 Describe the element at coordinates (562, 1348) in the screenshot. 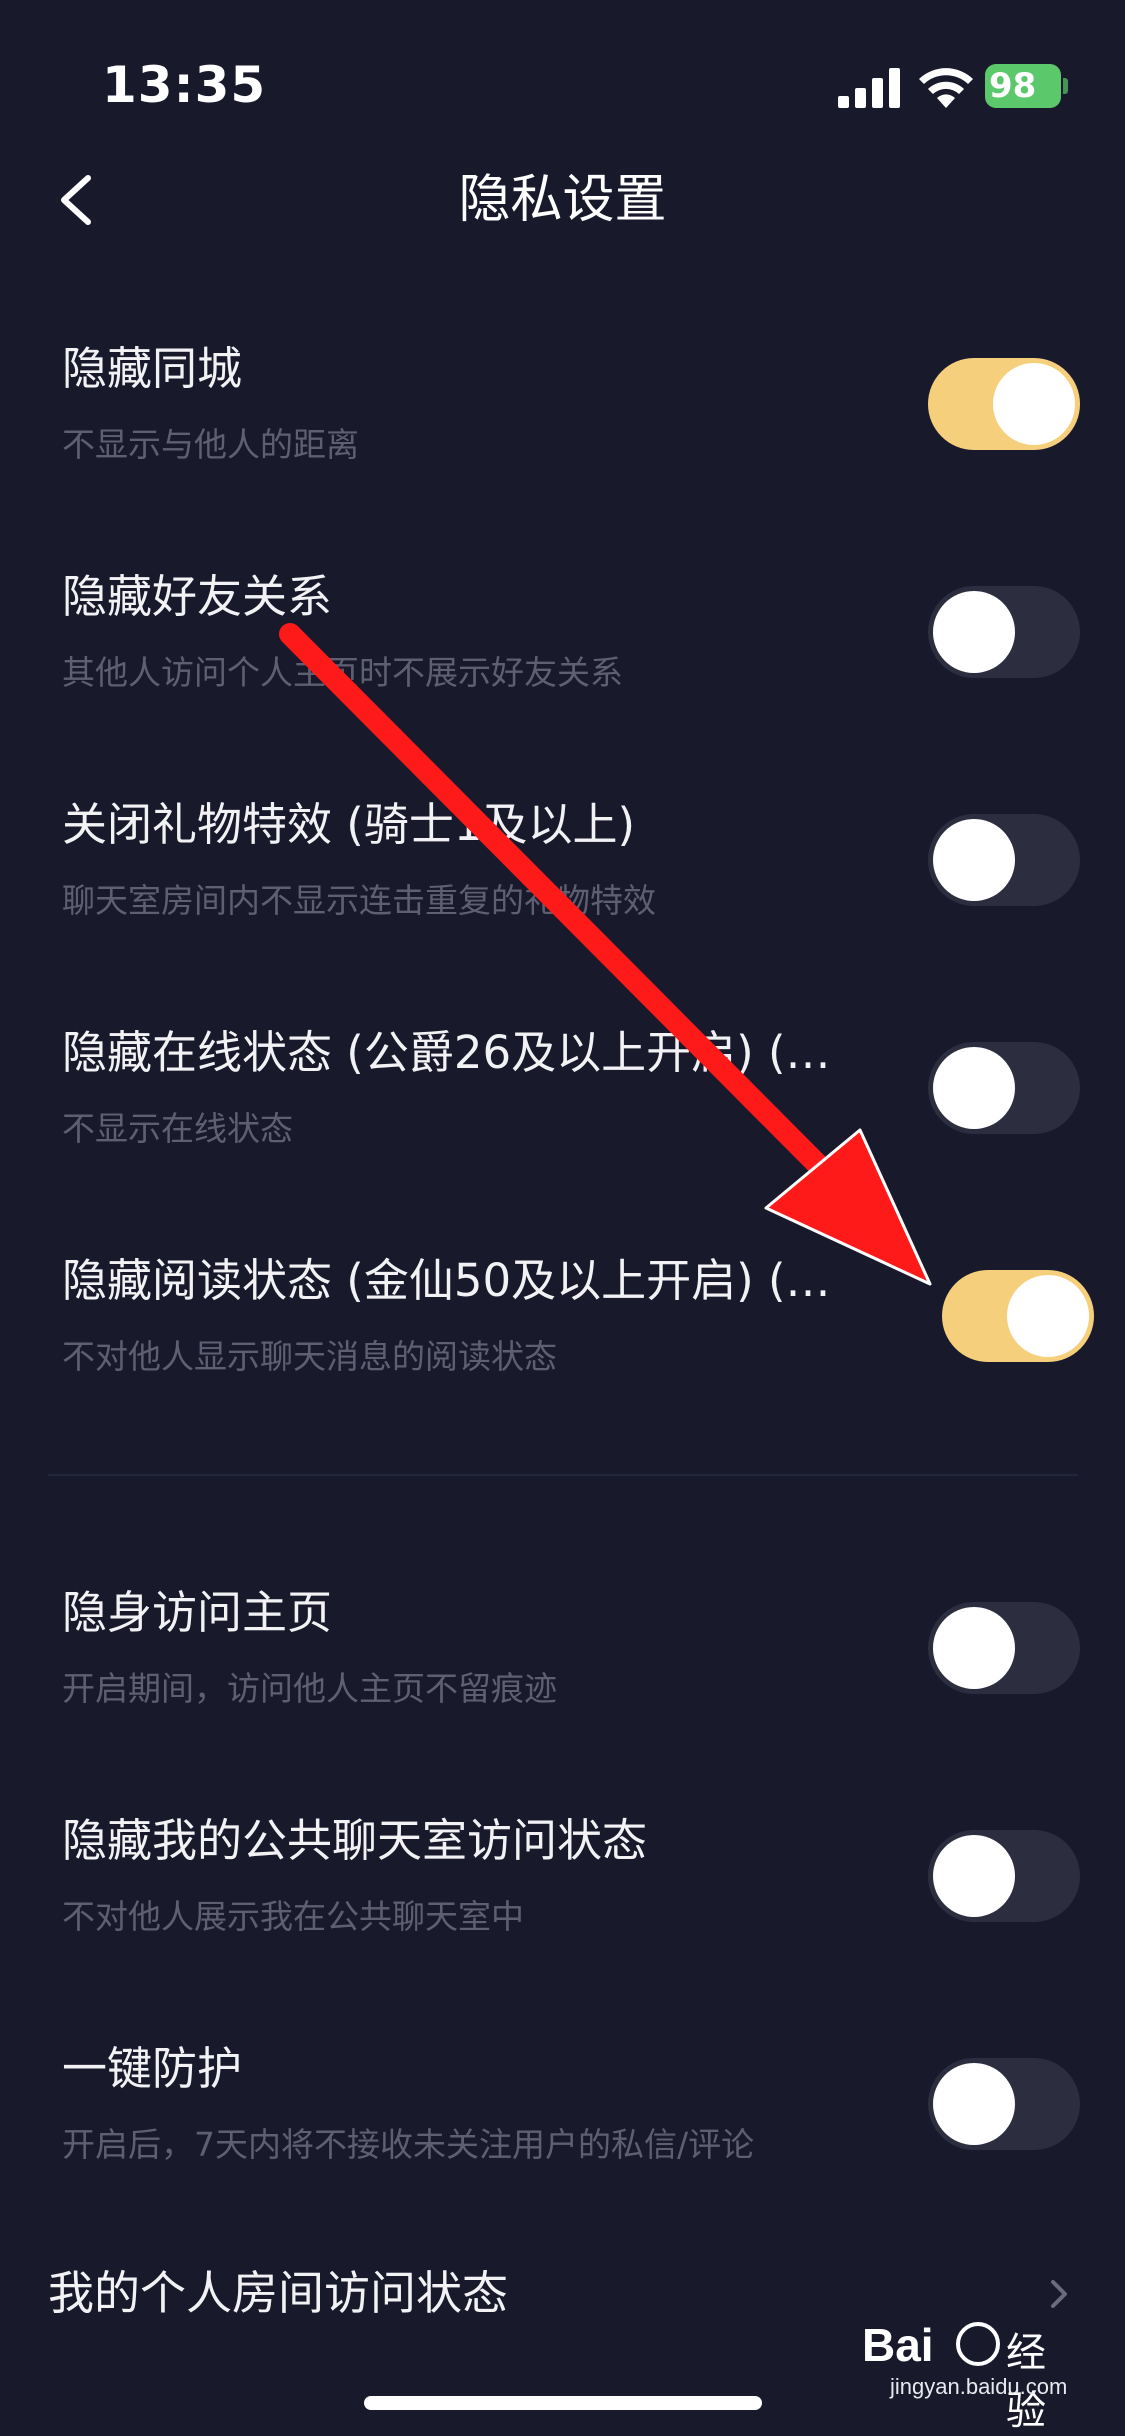

I see `setting-row-read-status: 隐藏阅读状态 (金仙50及以上开启) (… 不对他人显示聊天消息的阅读状态` at that location.